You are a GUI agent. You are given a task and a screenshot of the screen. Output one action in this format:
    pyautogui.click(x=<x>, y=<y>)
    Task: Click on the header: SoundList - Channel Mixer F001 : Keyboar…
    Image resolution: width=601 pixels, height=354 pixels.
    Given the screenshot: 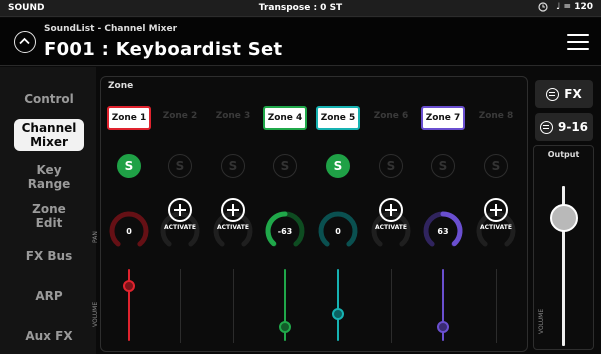 What is the action you would take?
    pyautogui.click(x=300, y=42)
    